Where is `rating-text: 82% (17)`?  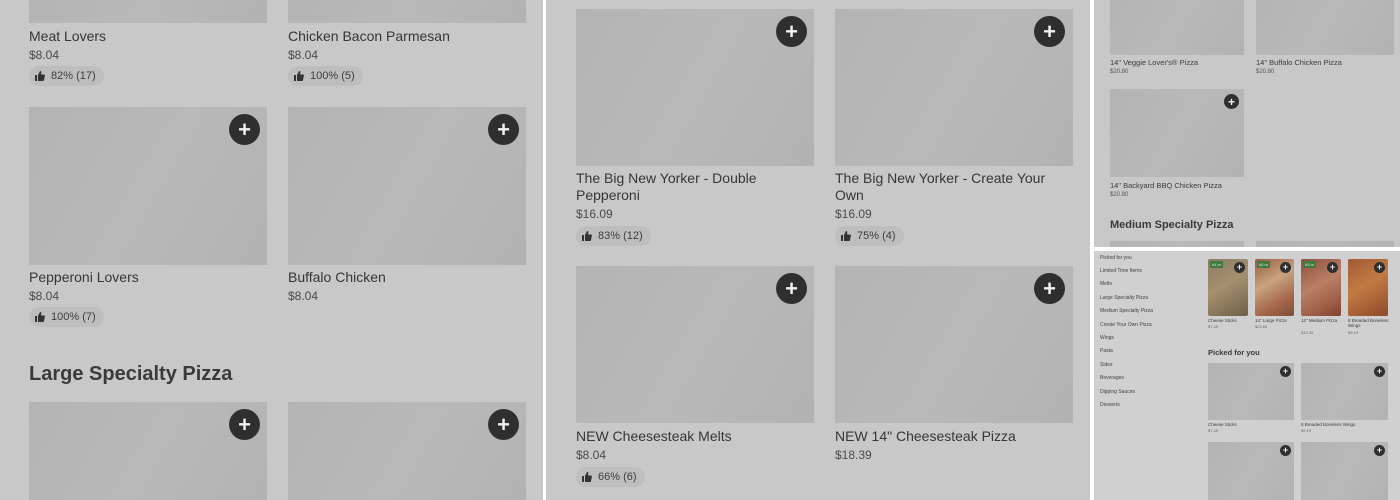 rating-text: 82% (17) is located at coordinates (73, 76).